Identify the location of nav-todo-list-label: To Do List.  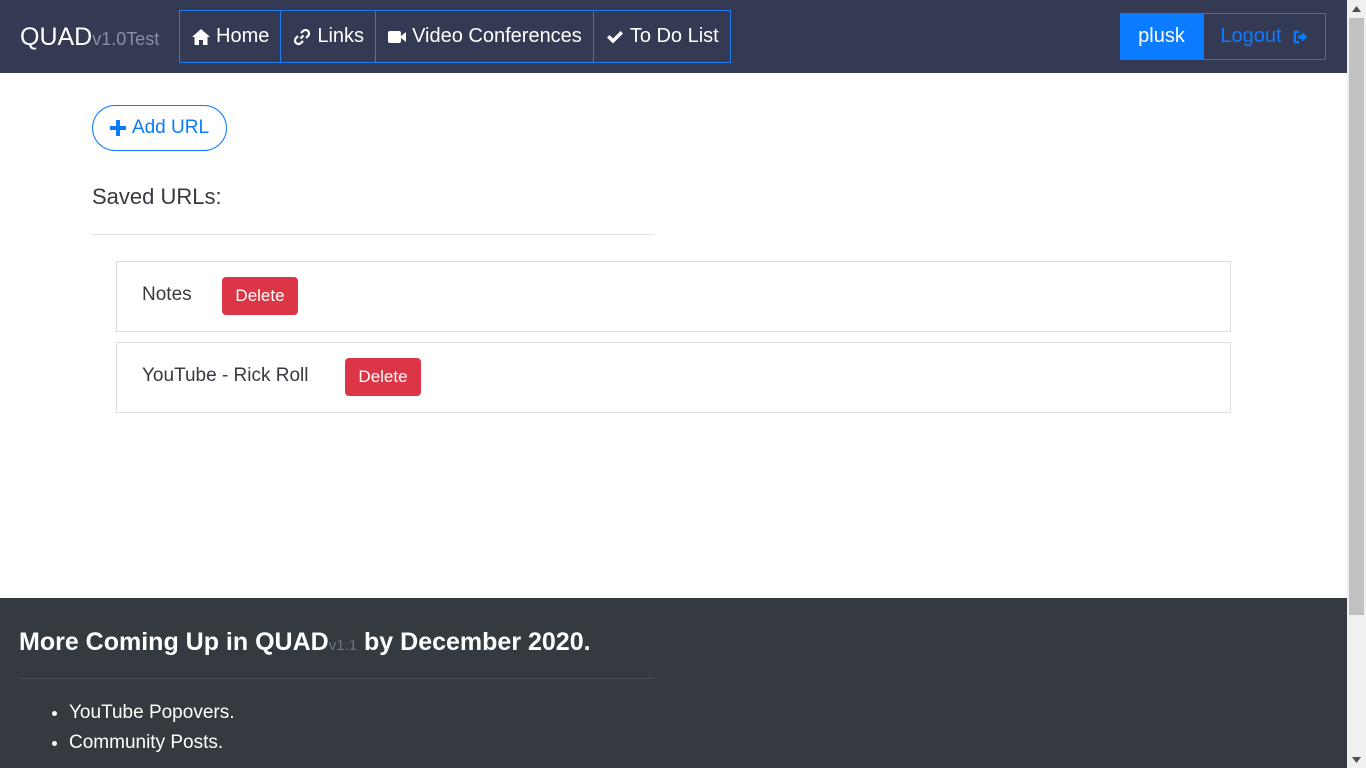
(674, 36).